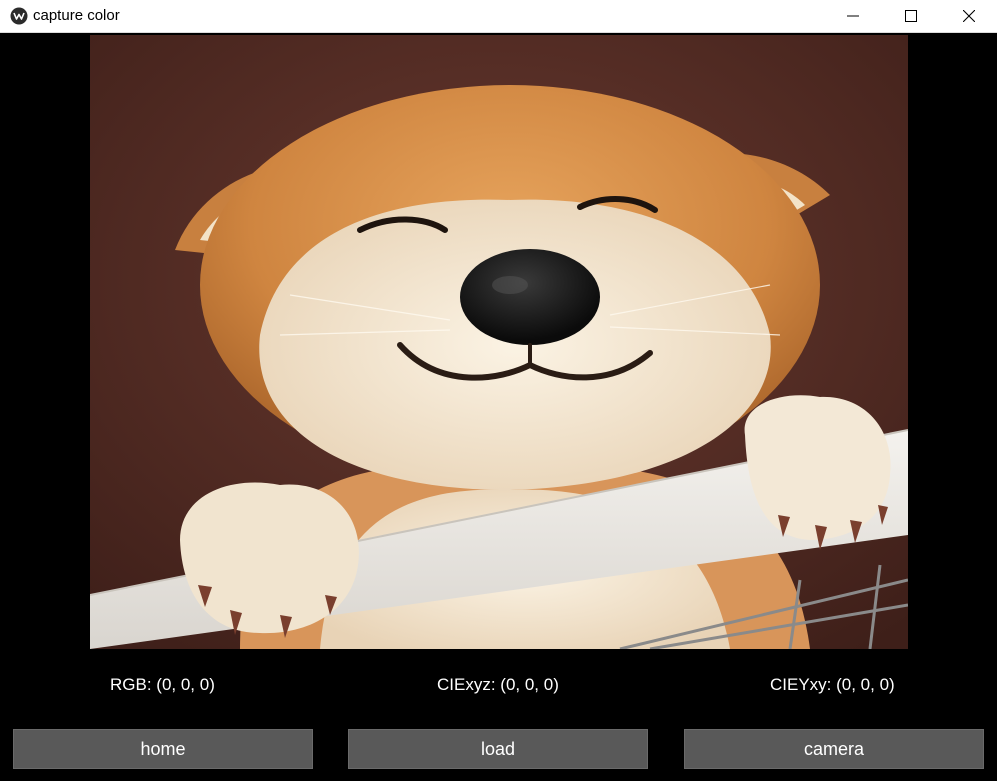 This screenshot has width=997, height=781. Describe the element at coordinates (163, 749) in the screenshot. I see `home-button: home` at that location.